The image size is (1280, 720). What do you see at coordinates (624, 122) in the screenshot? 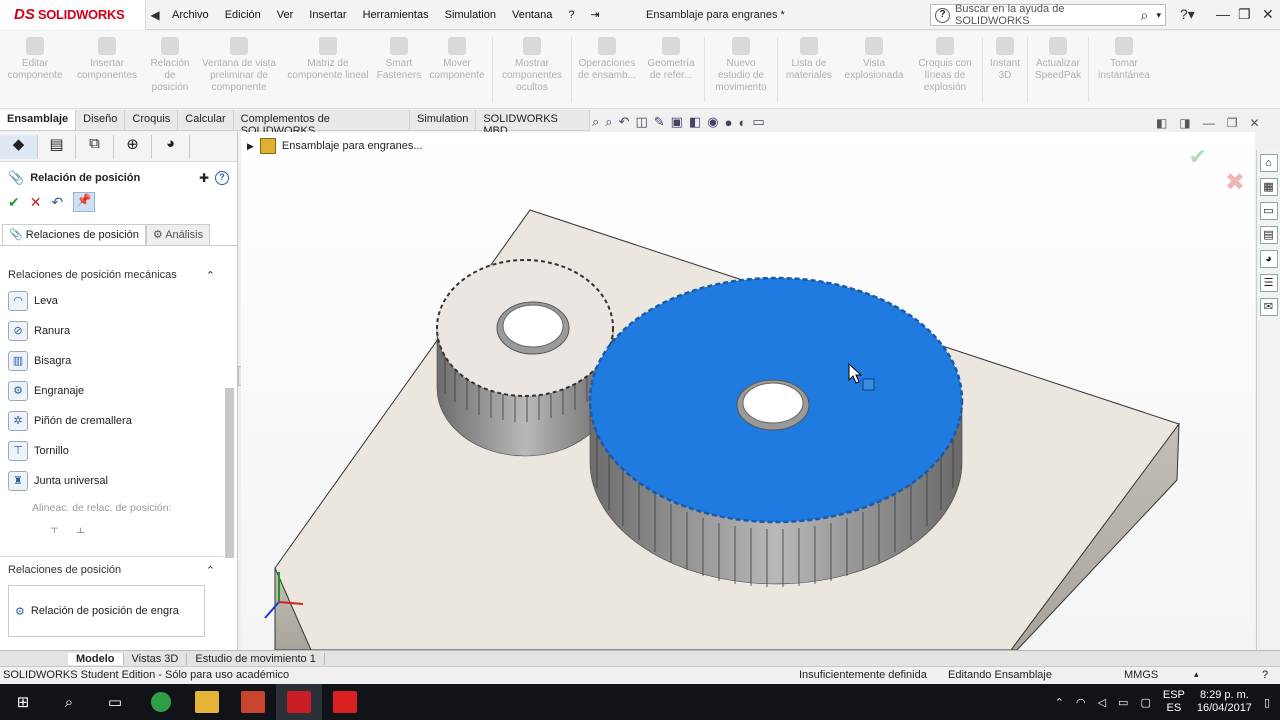
I see `previous-view-icon: ↶` at bounding box center [624, 122].